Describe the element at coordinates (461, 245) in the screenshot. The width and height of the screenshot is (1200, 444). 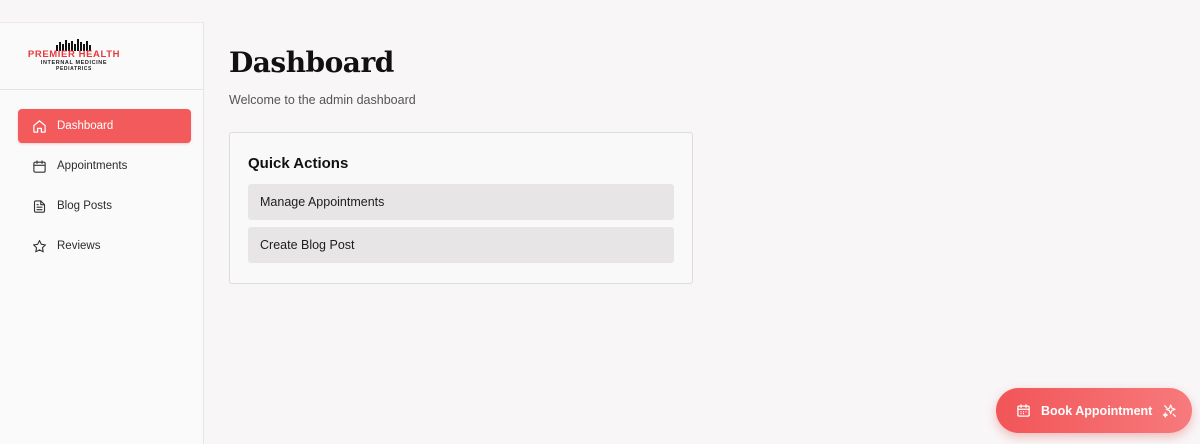
I see `create-blog-post-button: Create Blog Post` at that location.